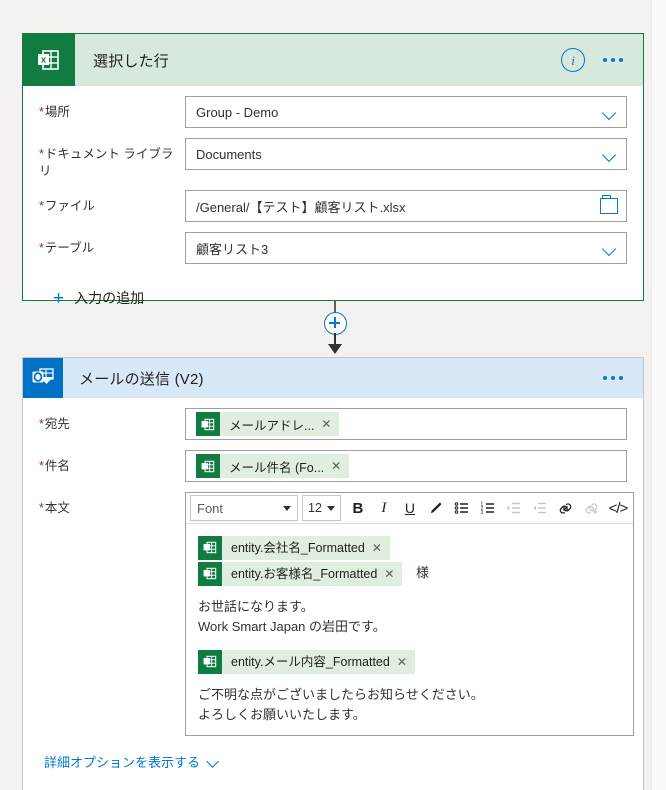 The width and height of the screenshot is (666, 790). Describe the element at coordinates (282, 714) in the screenshot. I see `body-text-line: よろしくお願いいたします。` at that location.